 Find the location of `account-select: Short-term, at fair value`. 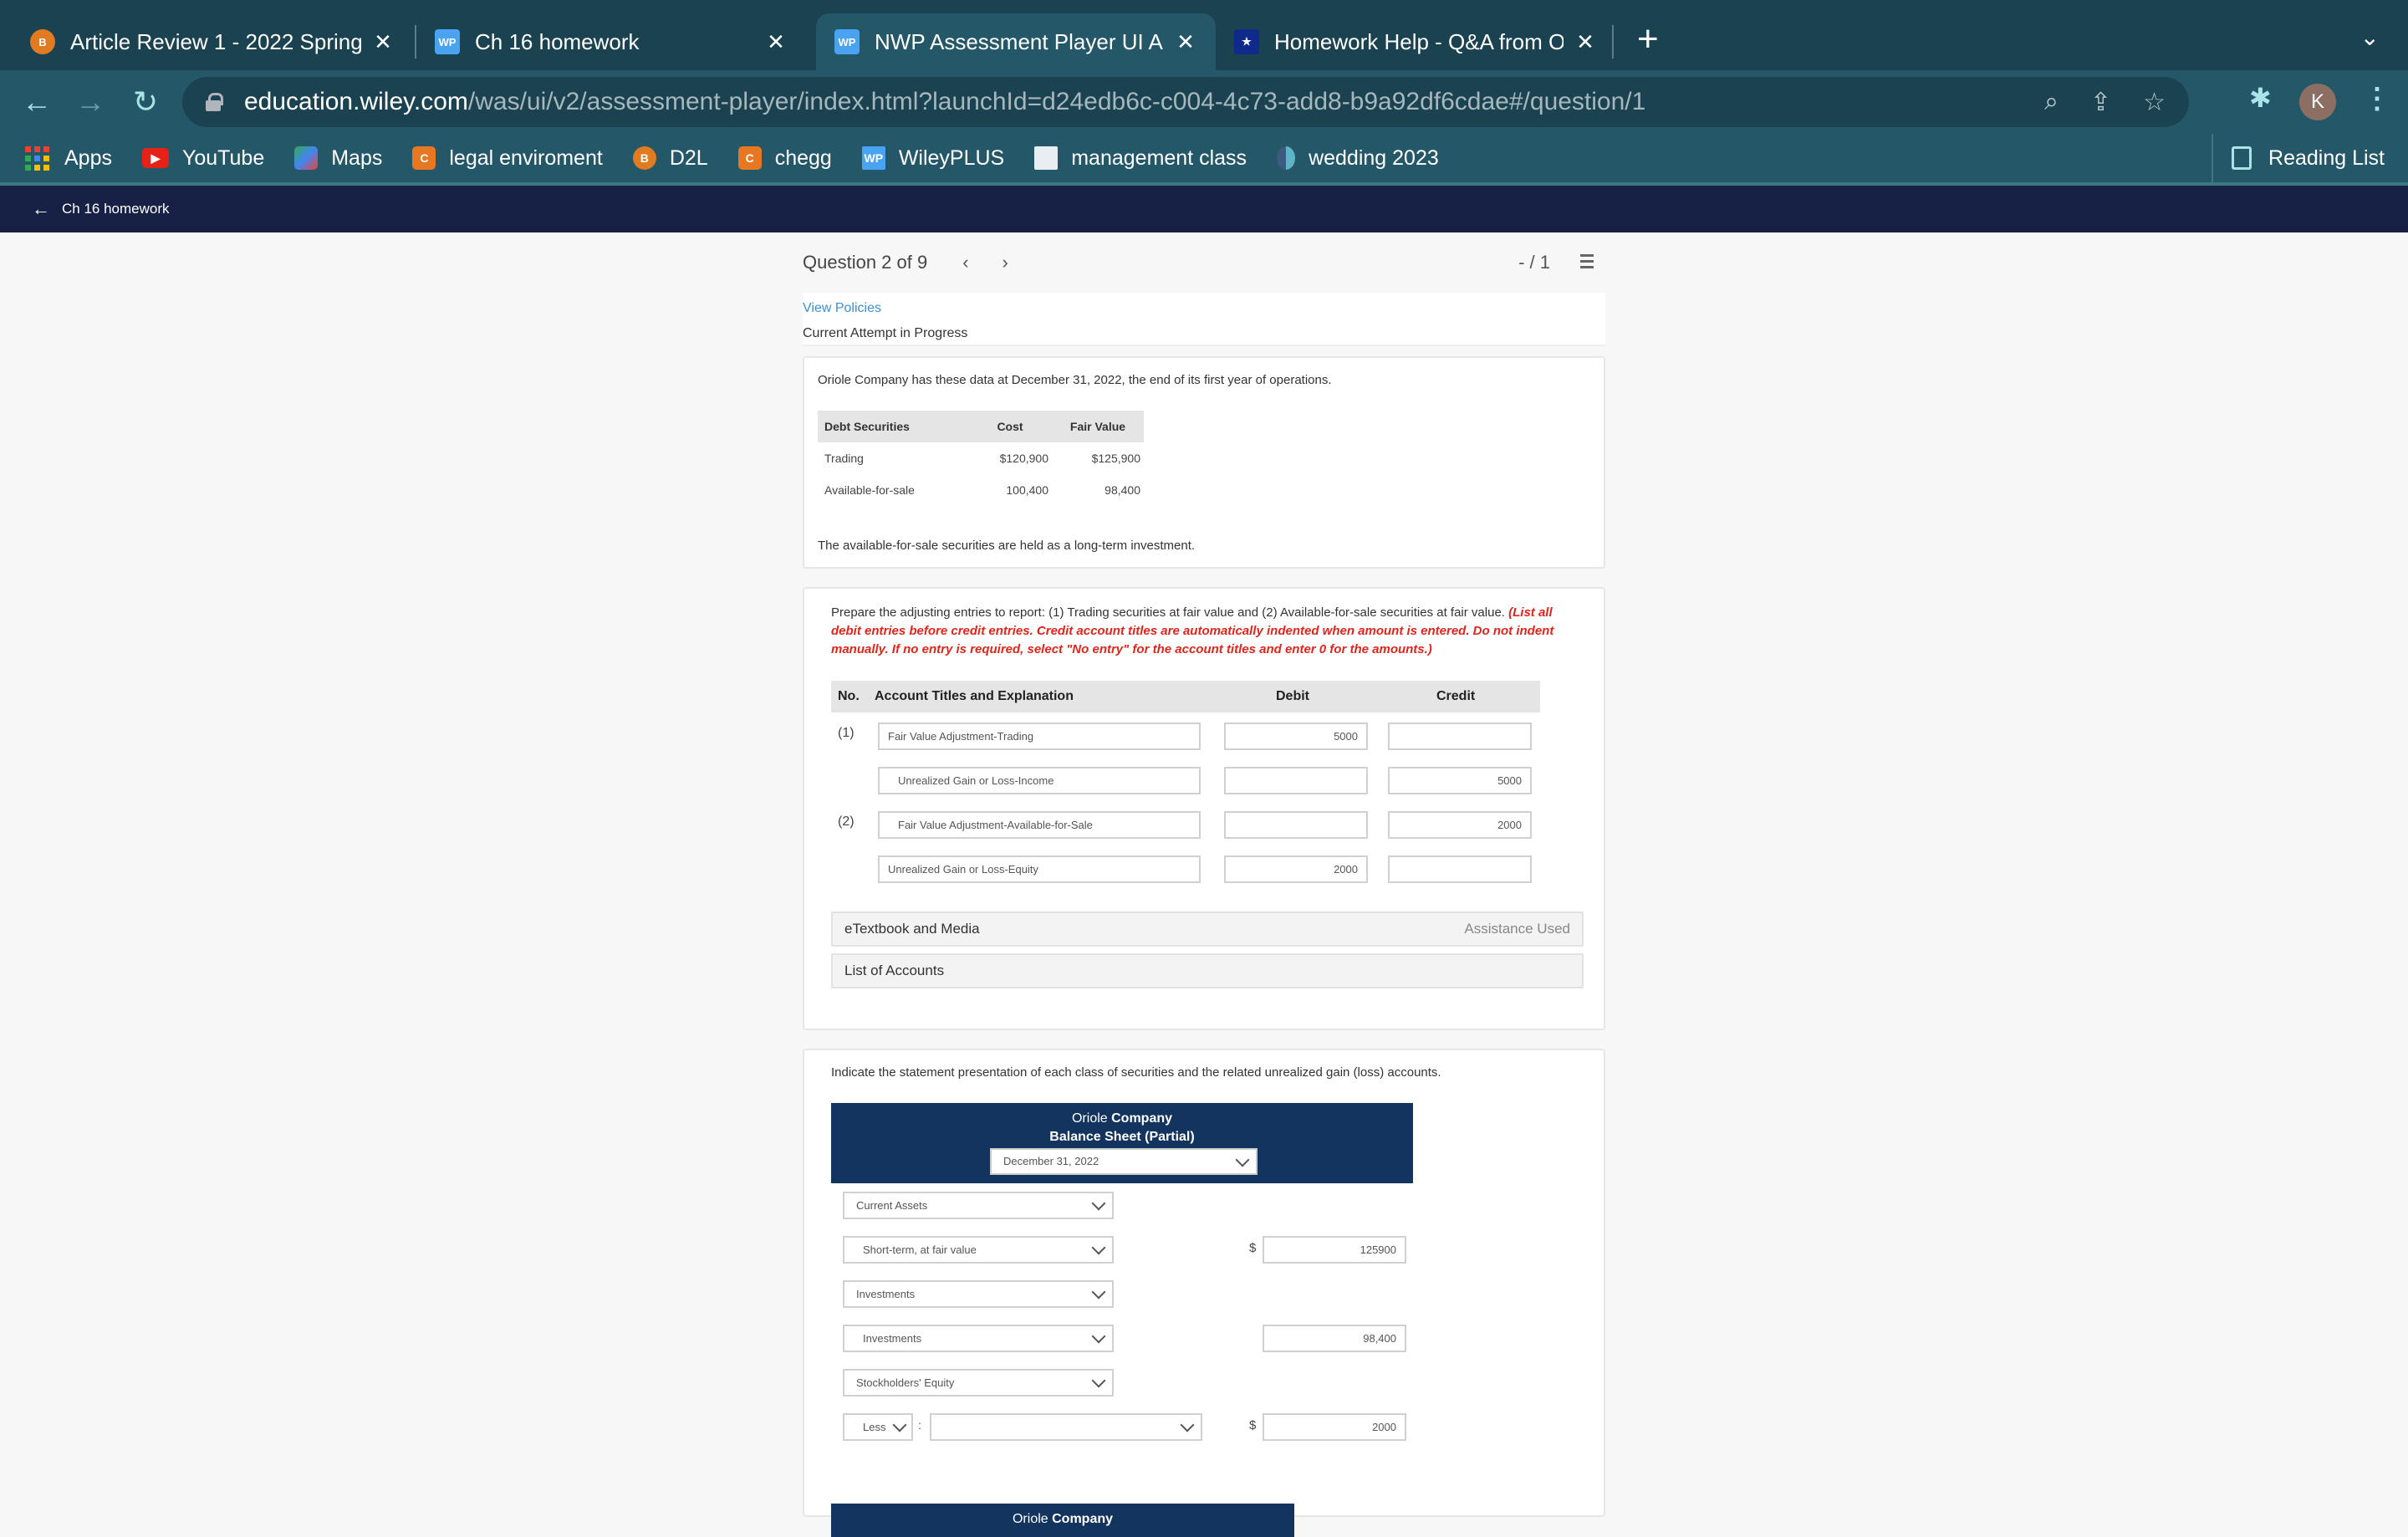

account-select: Short-term, at fair value is located at coordinates (979, 1250).